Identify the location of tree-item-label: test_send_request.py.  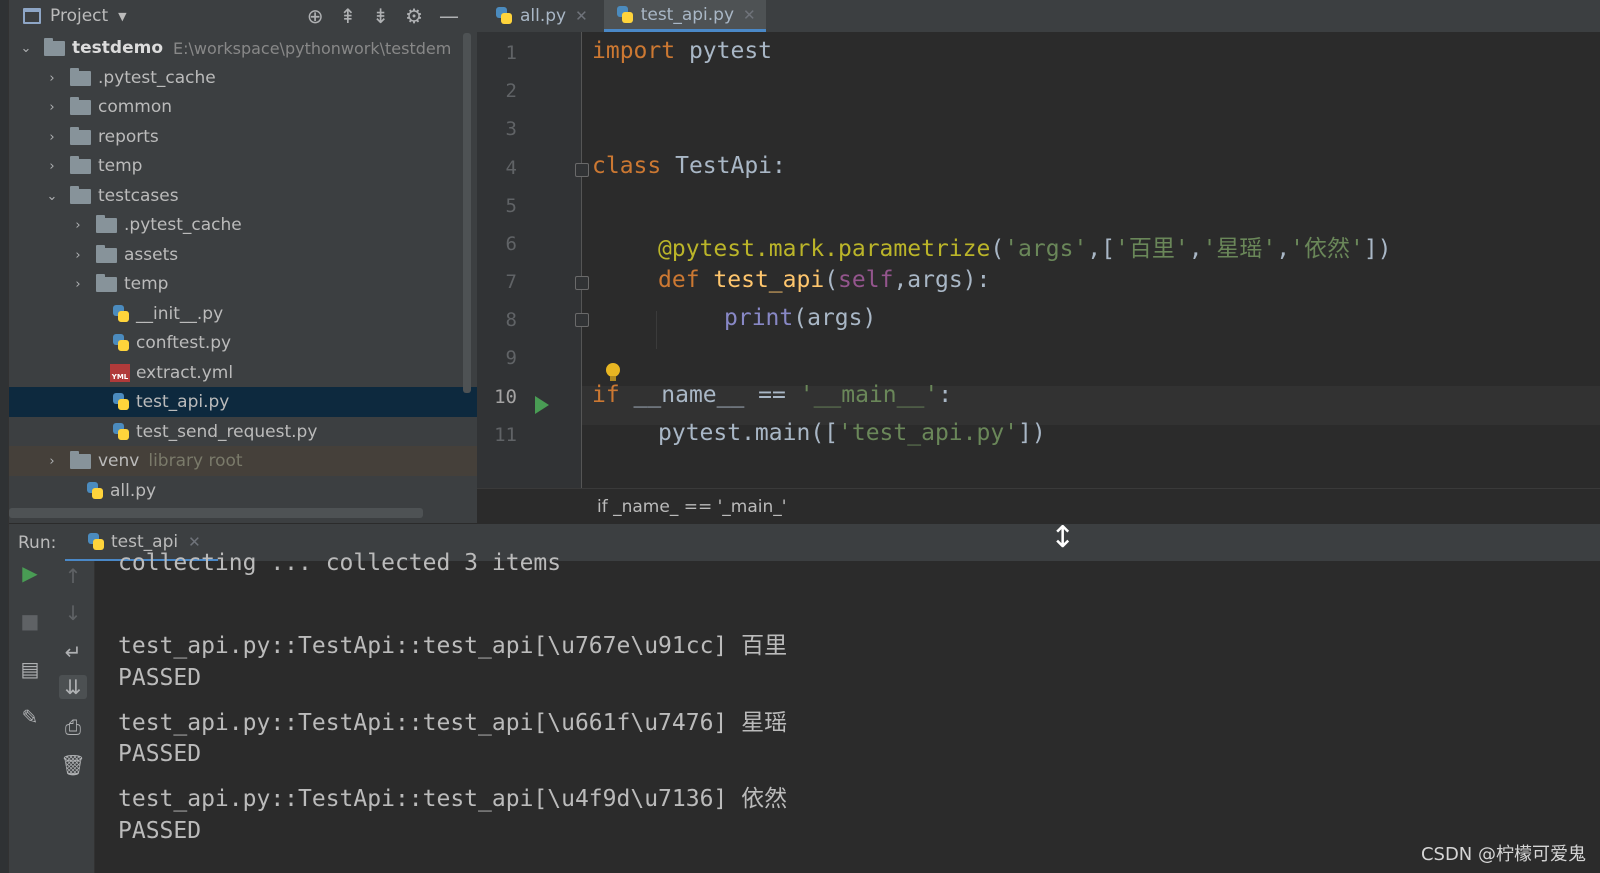
(227, 432).